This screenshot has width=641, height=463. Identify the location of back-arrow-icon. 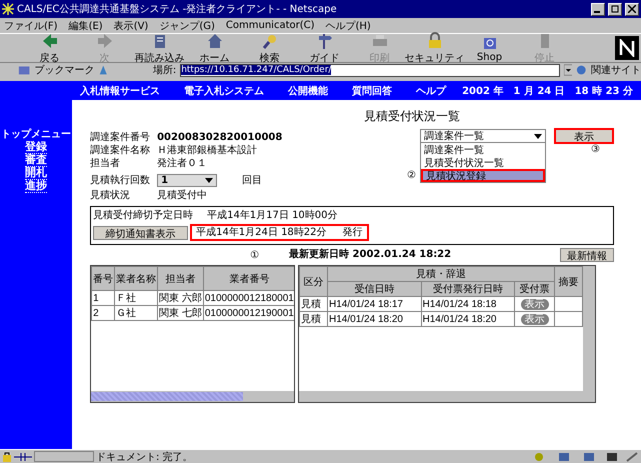
(49, 41).